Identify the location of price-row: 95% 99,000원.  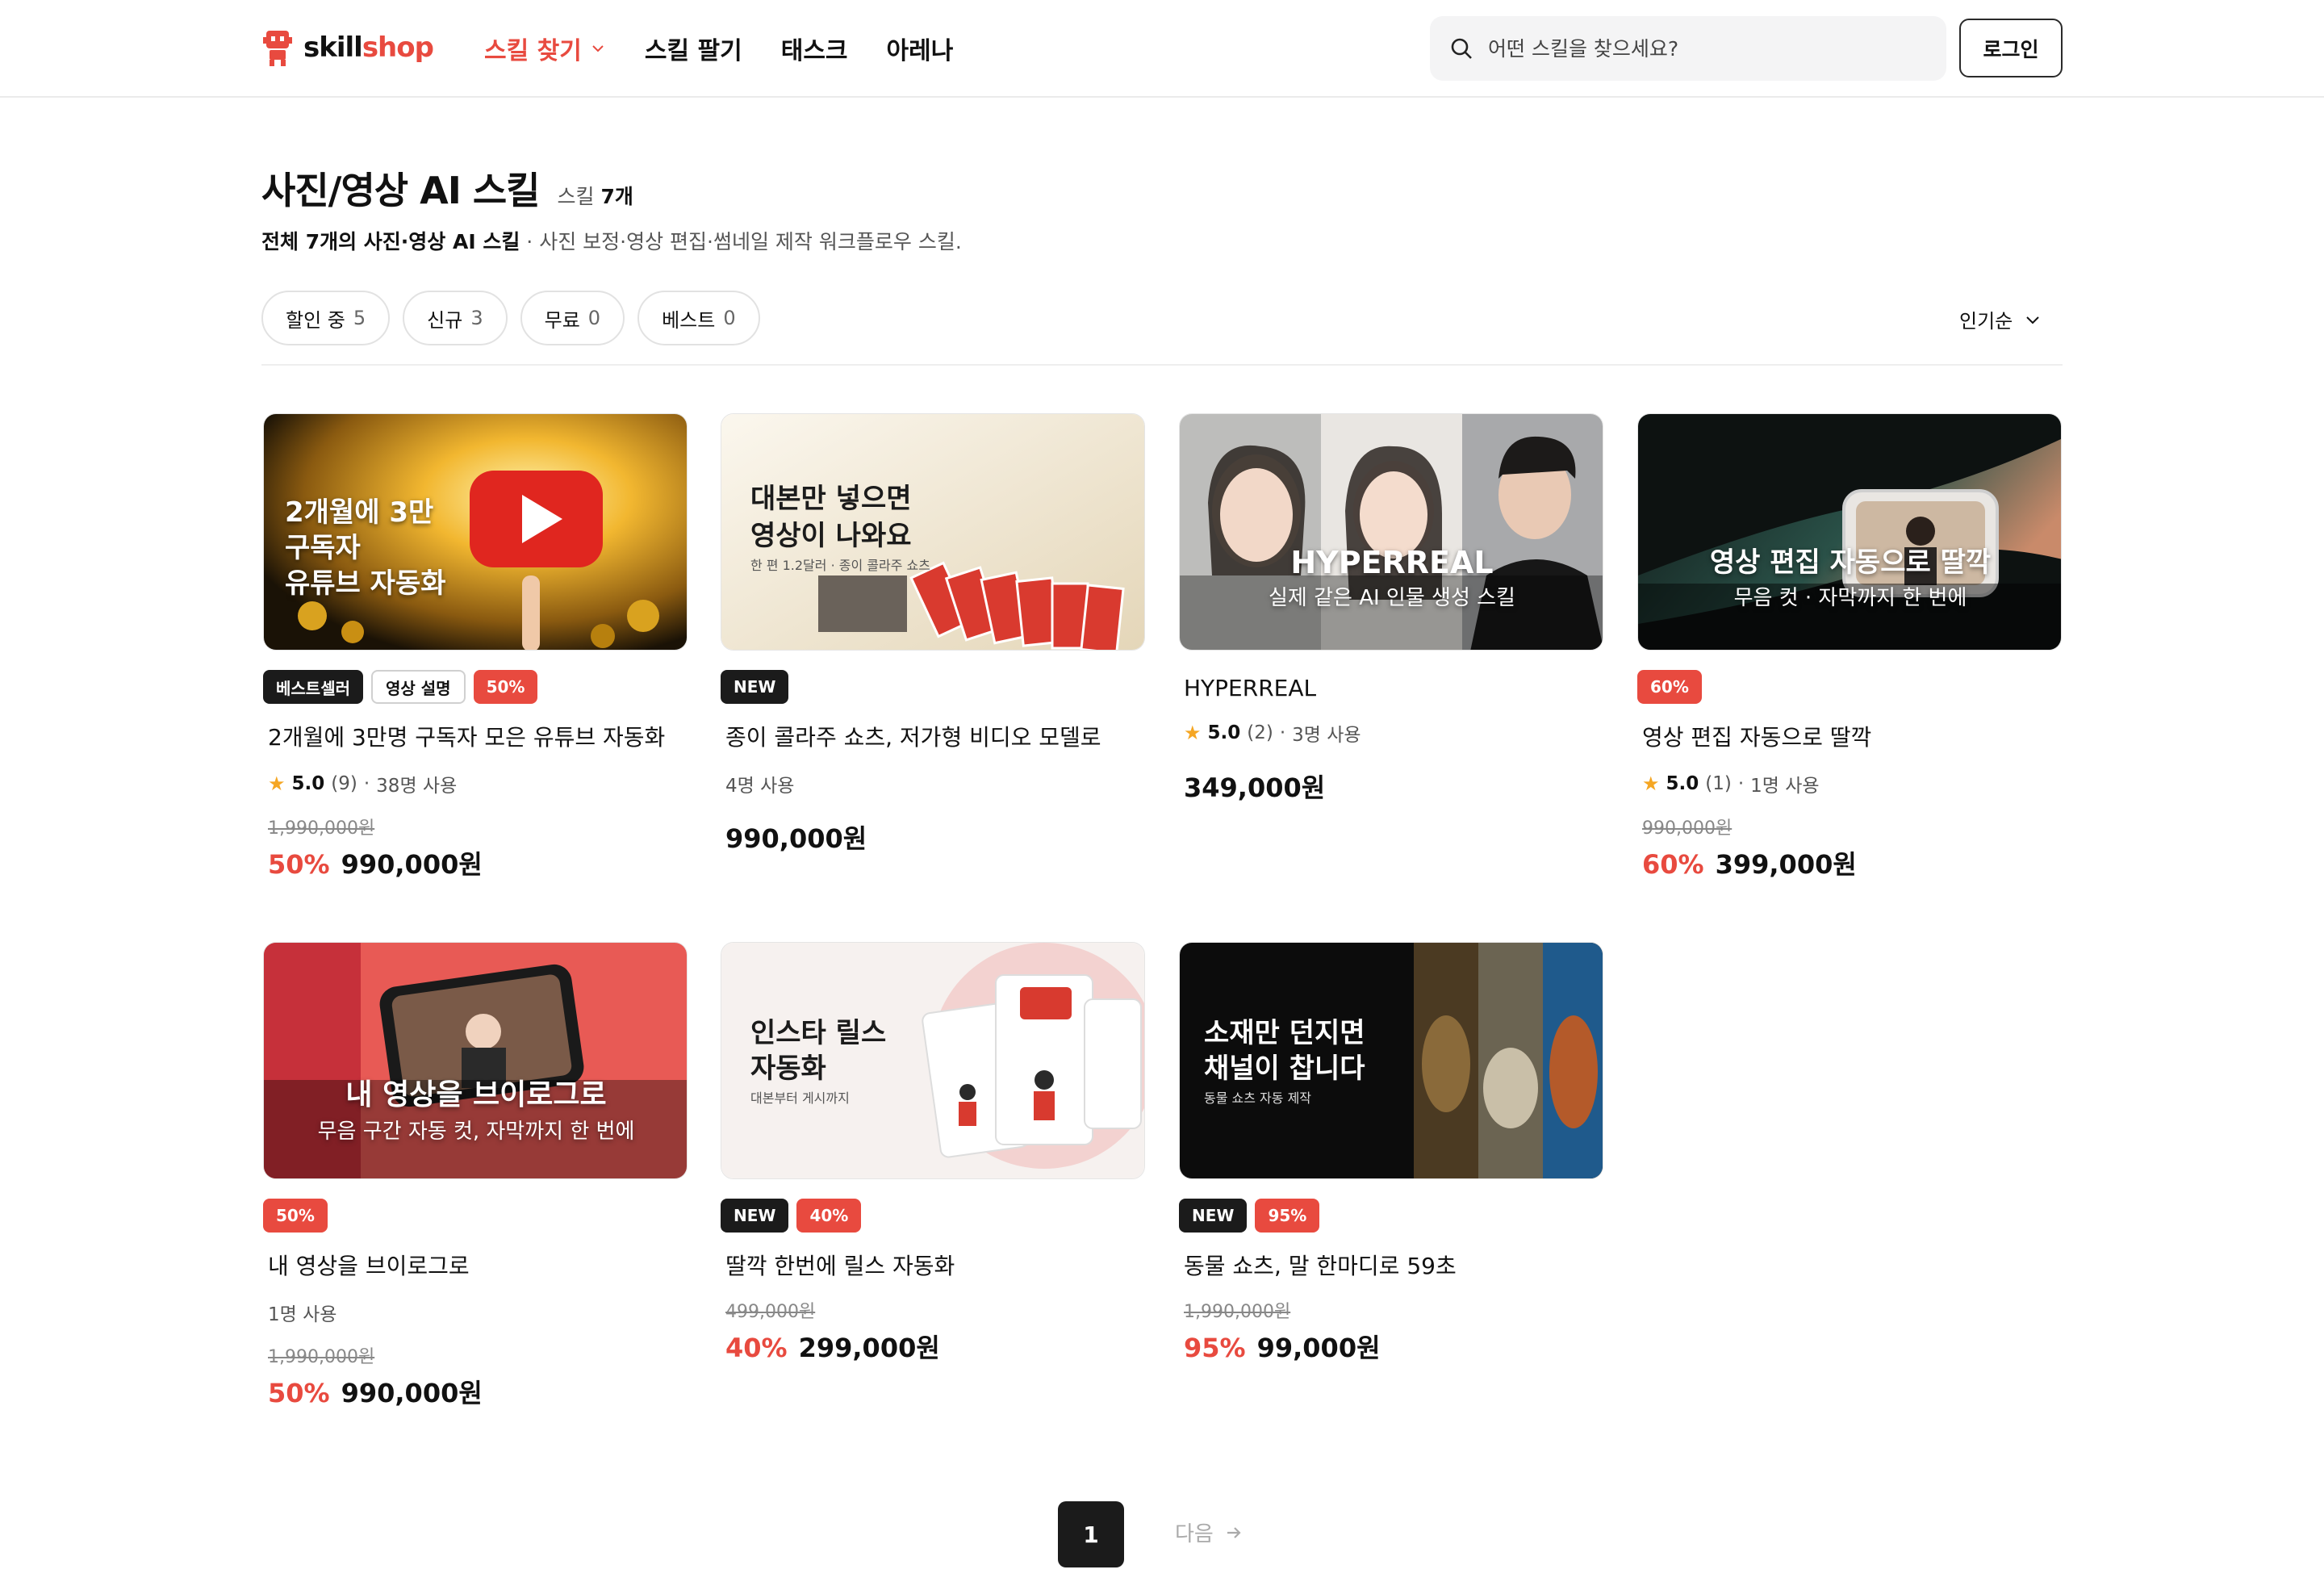
(1283, 1348).